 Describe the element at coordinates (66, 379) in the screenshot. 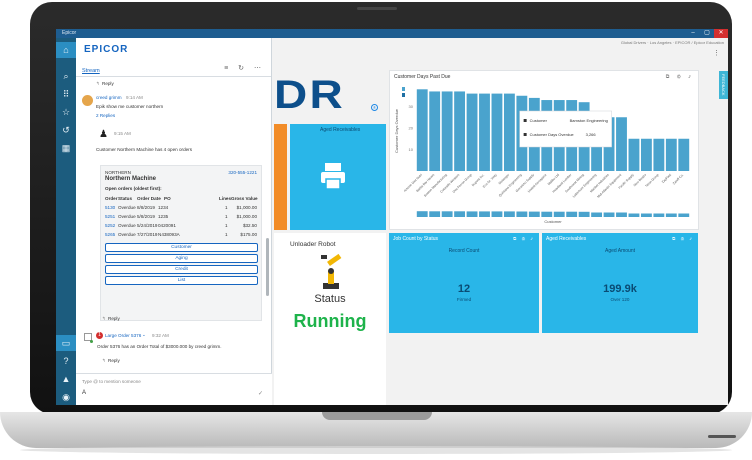

I see `notifications-icon: ▲` at that location.